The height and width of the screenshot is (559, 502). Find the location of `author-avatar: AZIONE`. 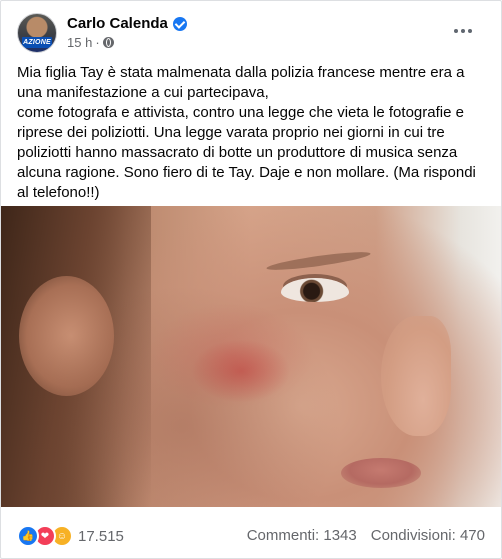

author-avatar: AZIONE is located at coordinates (37, 33).